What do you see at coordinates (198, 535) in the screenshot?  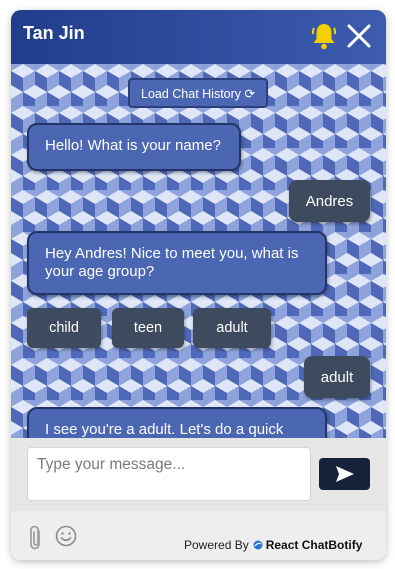 I see `chat-footer: Powered By React ChatBotify` at bounding box center [198, 535].